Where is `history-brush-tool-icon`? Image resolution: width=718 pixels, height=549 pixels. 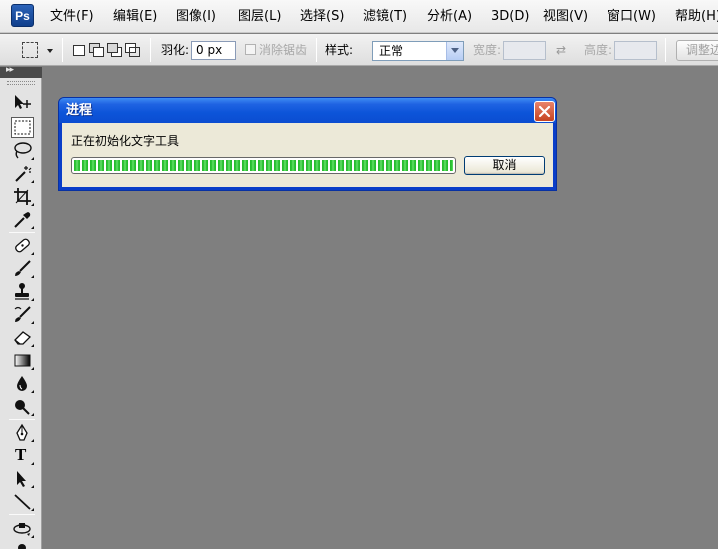
history-brush-tool-icon is located at coordinates (22, 314).